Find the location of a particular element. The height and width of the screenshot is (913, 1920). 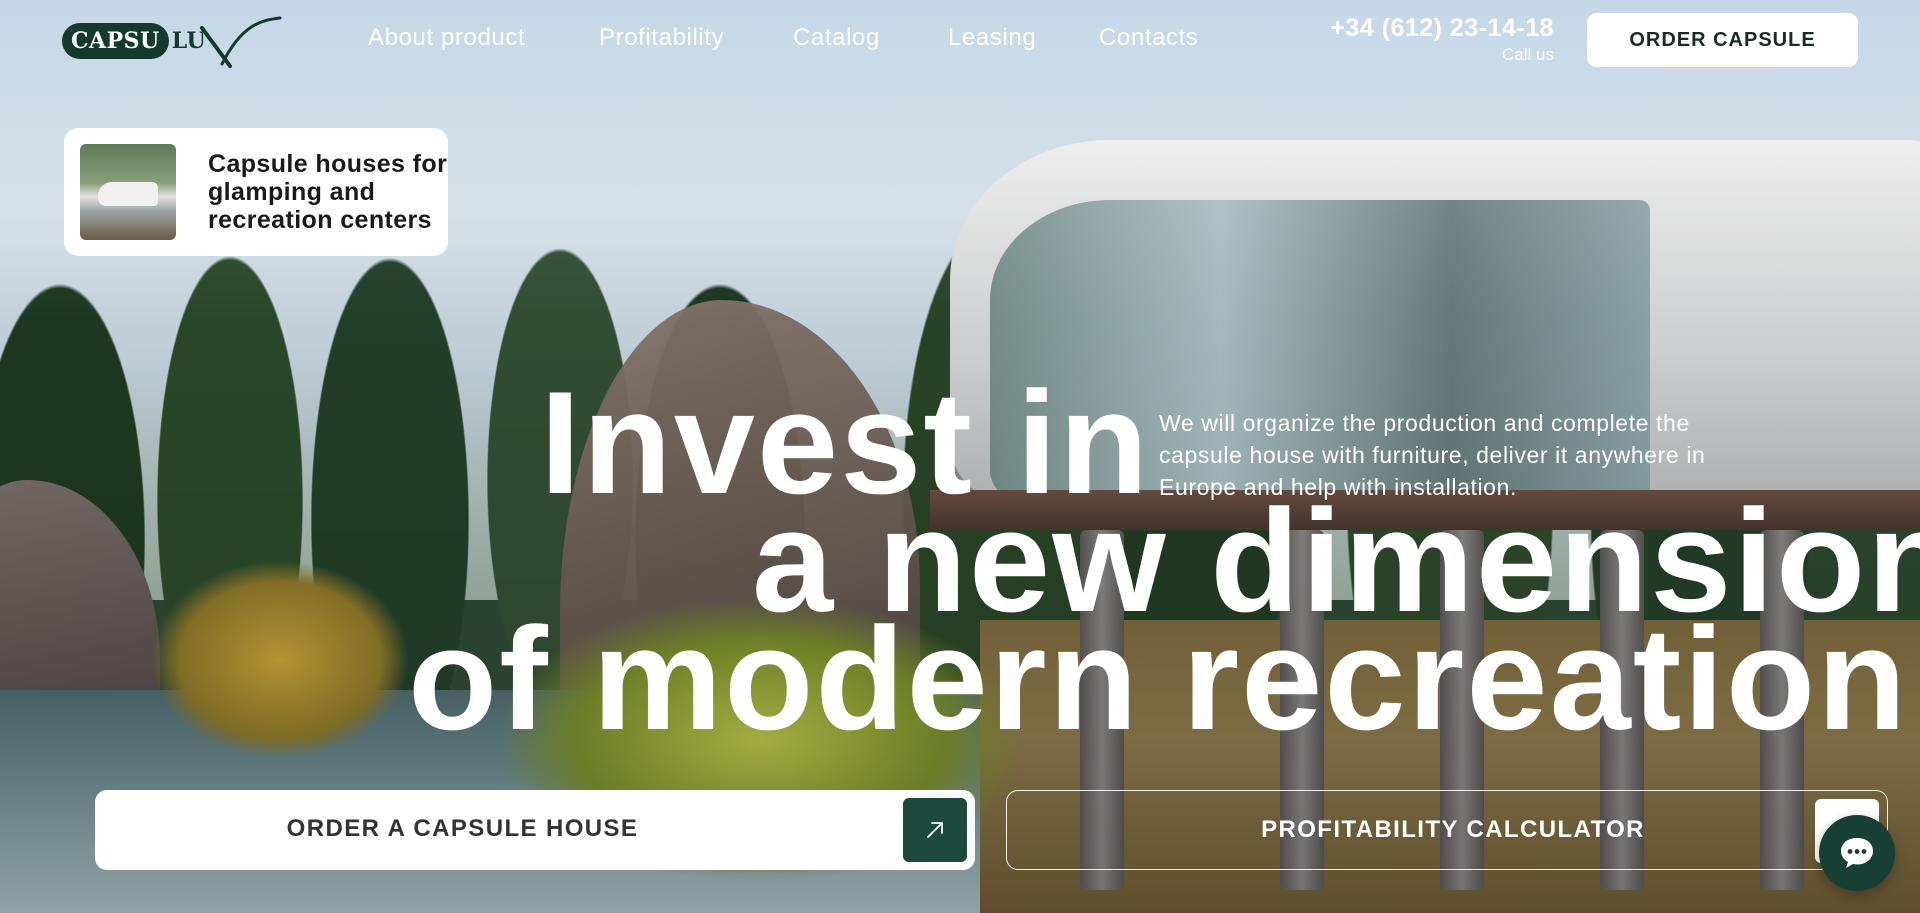

profitability-calculator-label: PROFITABILITY CALCULATOR is located at coordinates (1453, 829).